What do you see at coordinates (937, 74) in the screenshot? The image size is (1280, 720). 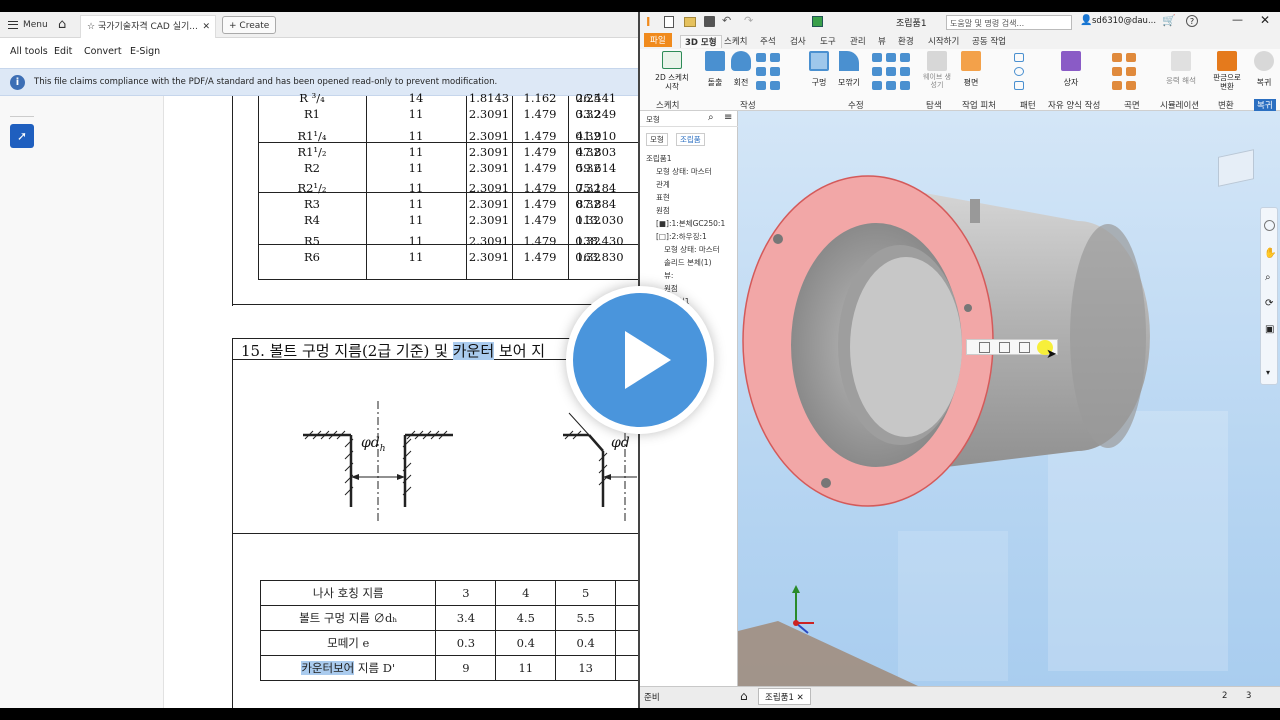 I see `explore-button: 웨이브 생성기` at bounding box center [937, 74].